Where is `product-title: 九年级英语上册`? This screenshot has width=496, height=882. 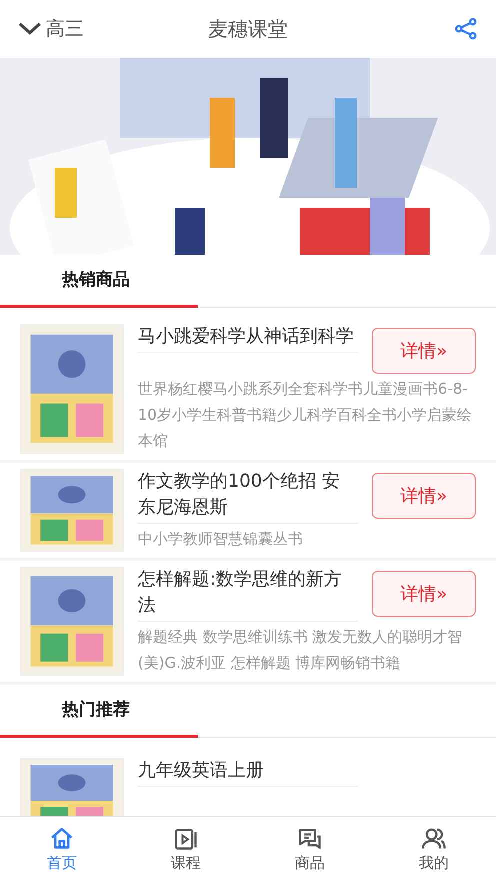 product-title: 九年级英语上册 is located at coordinates (248, 772).